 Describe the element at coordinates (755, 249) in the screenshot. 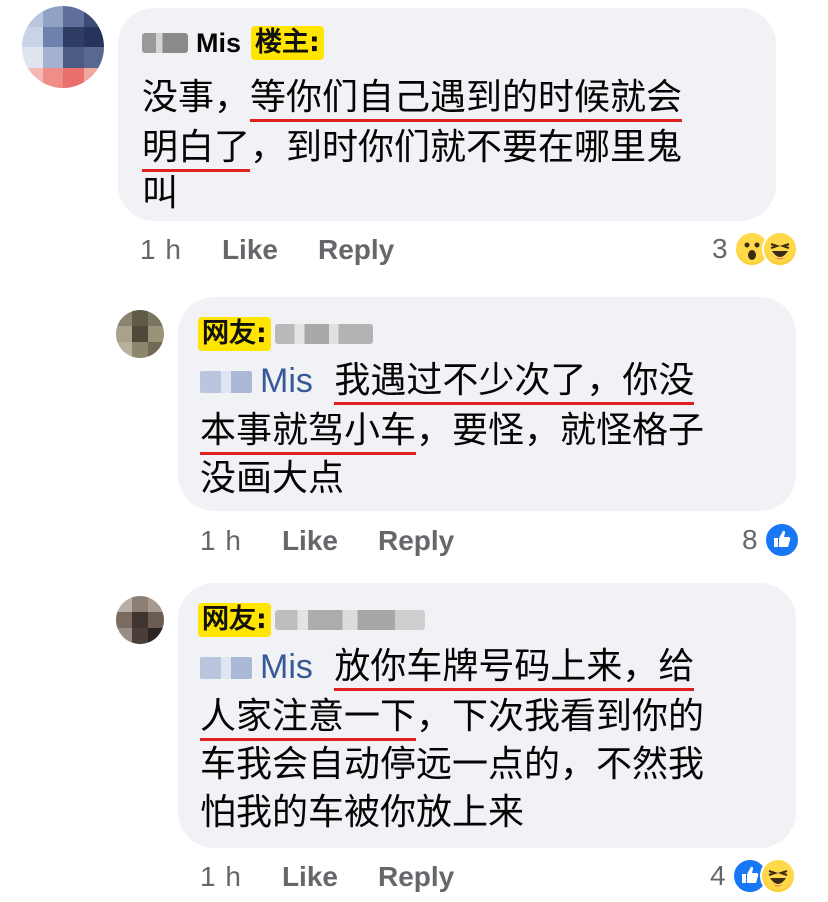

I see `reaction-summary: 3` at that location.